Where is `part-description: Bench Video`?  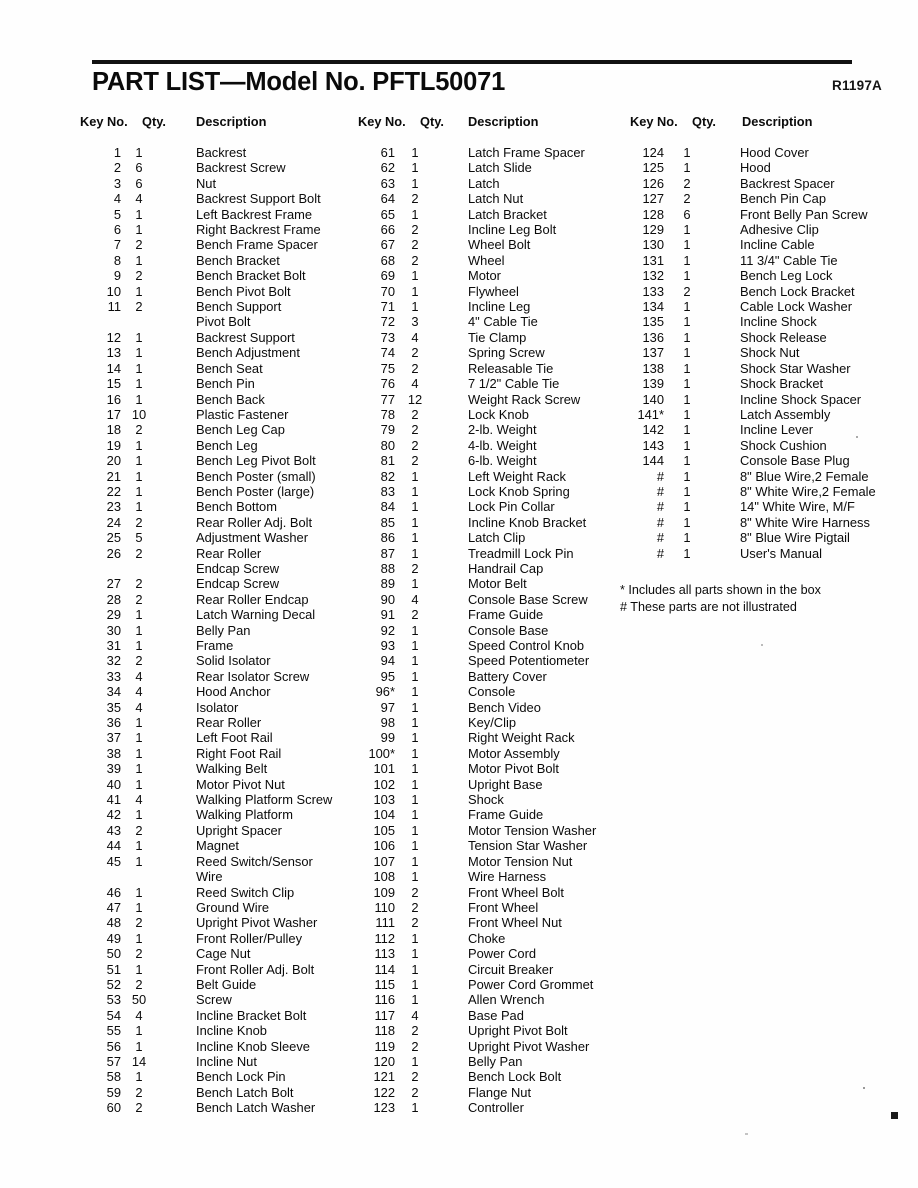 part-description: Bench Video is located at coordinates (504, 707).